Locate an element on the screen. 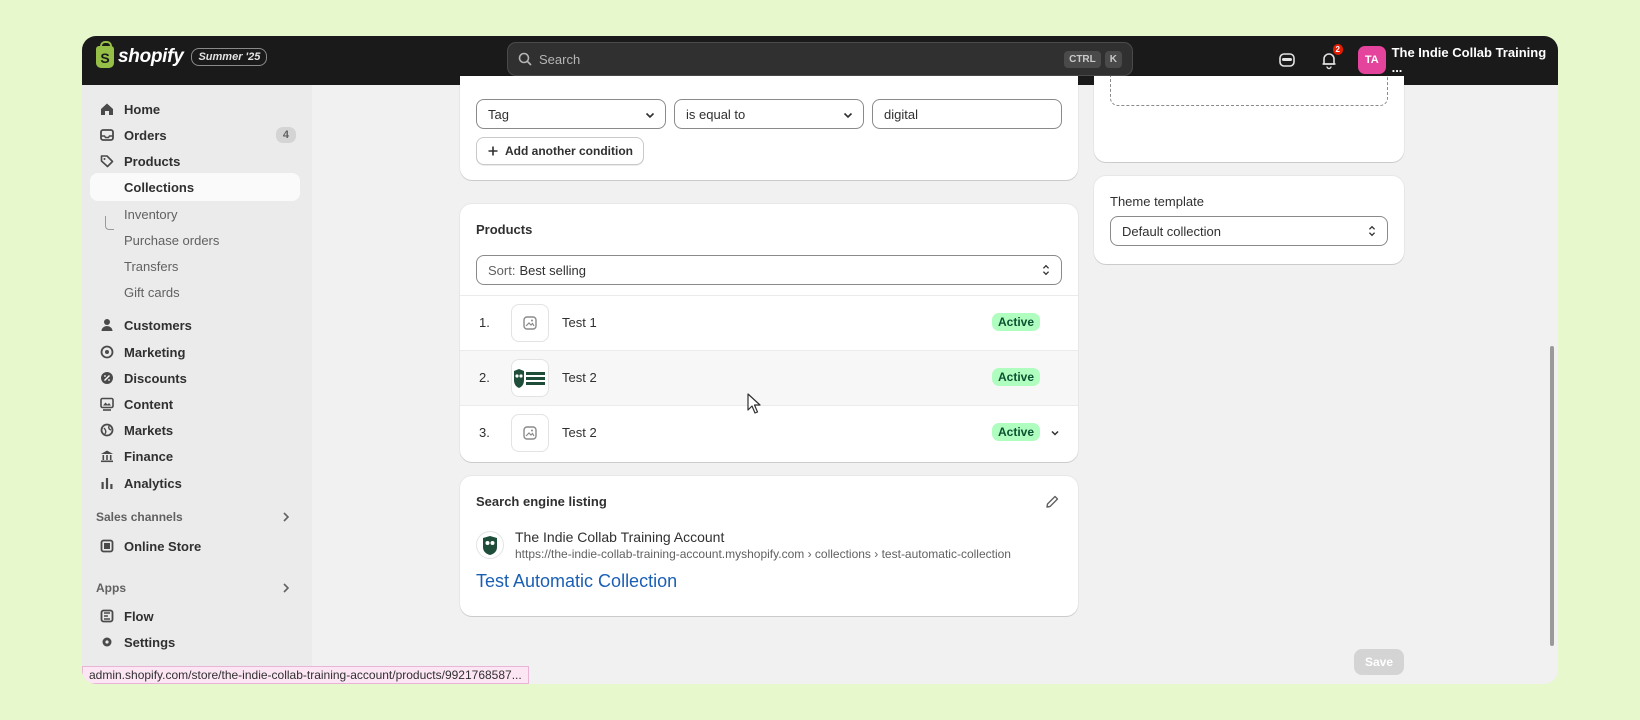 The height and width of the screenshot is (720, 1640). store-icon is located at coordinates (107, 546).